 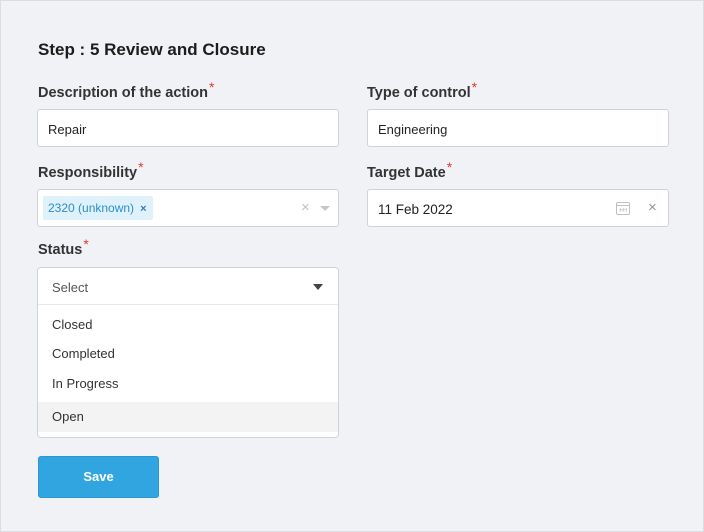 What do you see at coordinates (143, 209) in the screenshot?
I see `tag-remove-icon: ×` at bounding box center [143, 209].